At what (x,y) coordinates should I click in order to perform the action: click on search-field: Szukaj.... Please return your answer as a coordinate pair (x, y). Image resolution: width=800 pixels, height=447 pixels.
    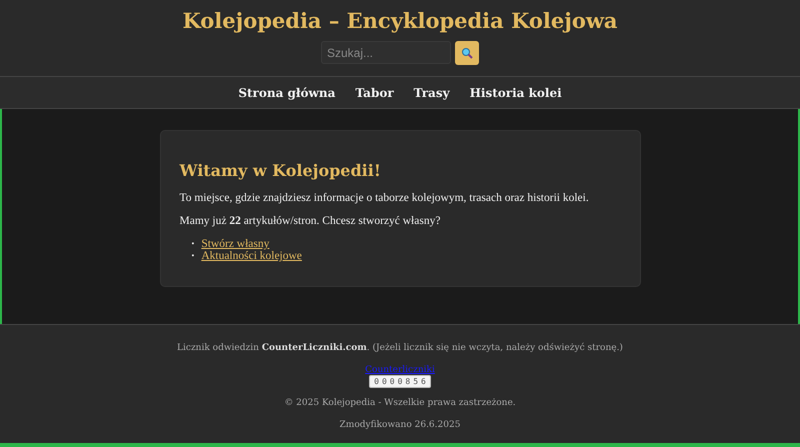
    Looking at the image, I should click on (386, 52).